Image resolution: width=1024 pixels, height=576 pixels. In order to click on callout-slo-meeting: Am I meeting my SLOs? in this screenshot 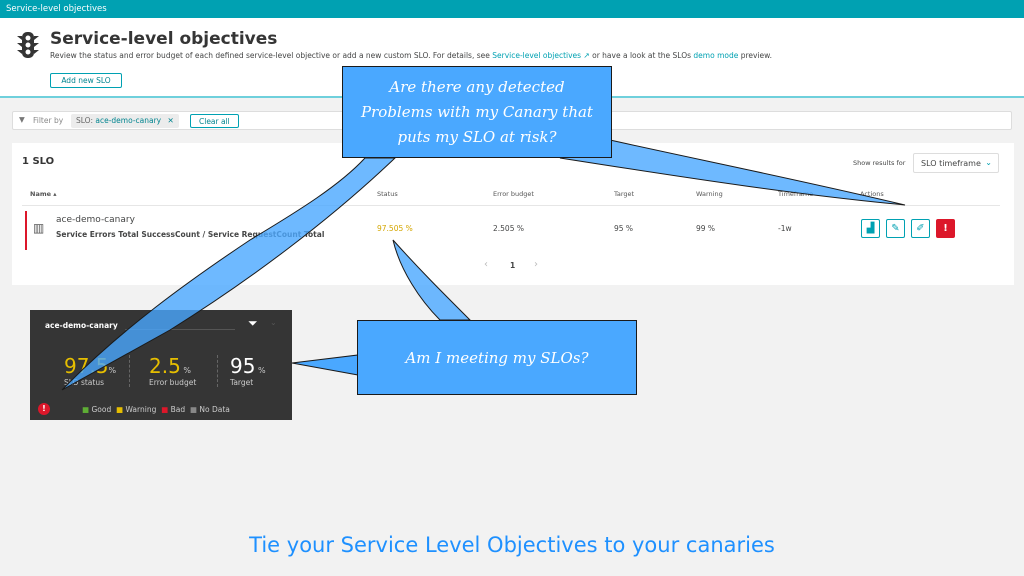, I will do `click(497, 357)`.